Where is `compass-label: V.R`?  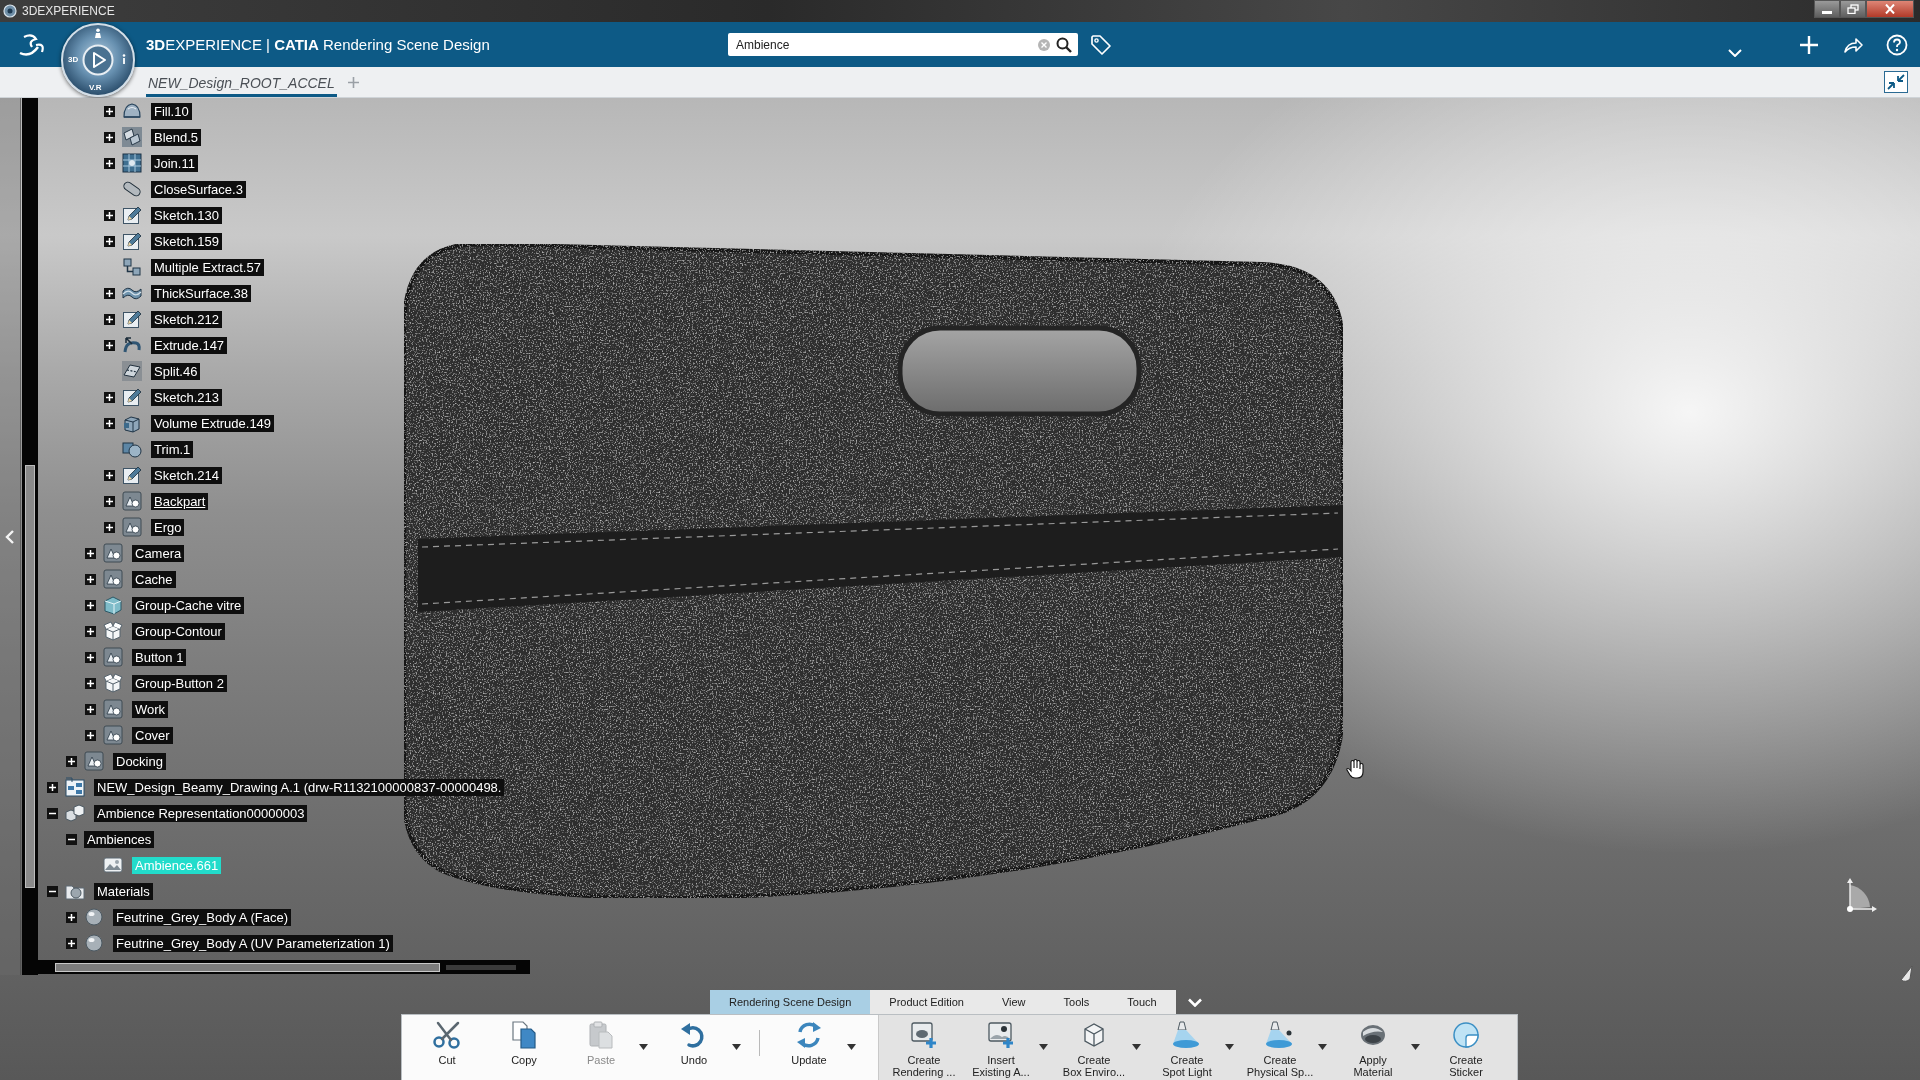 compass-label: V.R is located at coordinates (95, 87).